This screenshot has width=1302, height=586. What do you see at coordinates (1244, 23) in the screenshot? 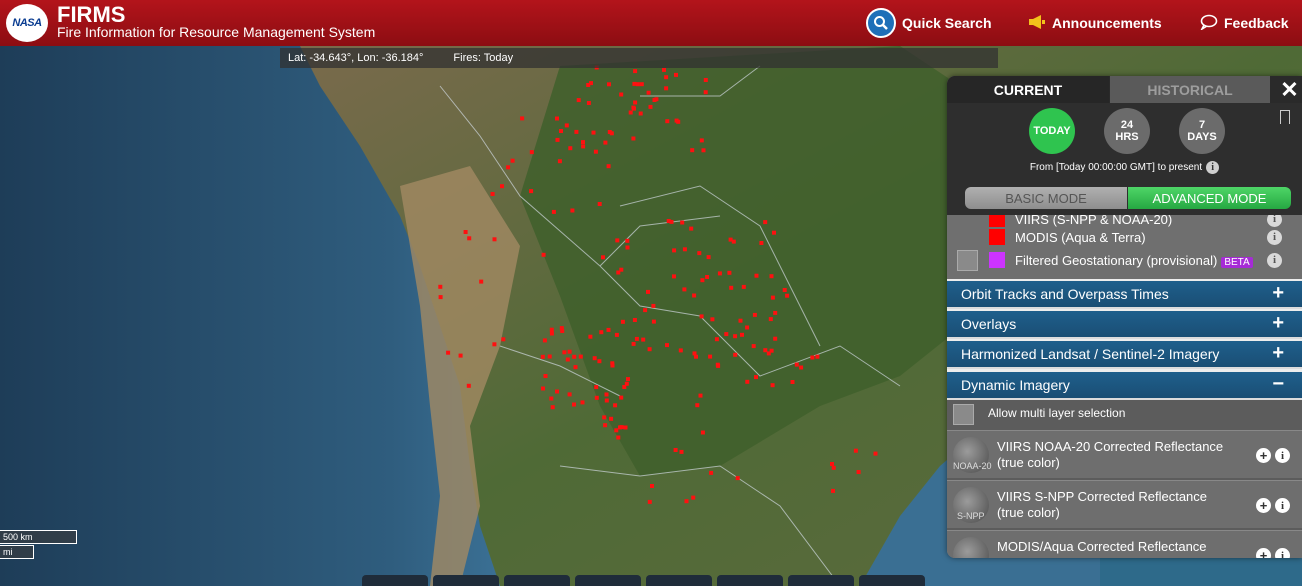
I see `feedback-button: Feedback` at bounding box center [1244, 23].